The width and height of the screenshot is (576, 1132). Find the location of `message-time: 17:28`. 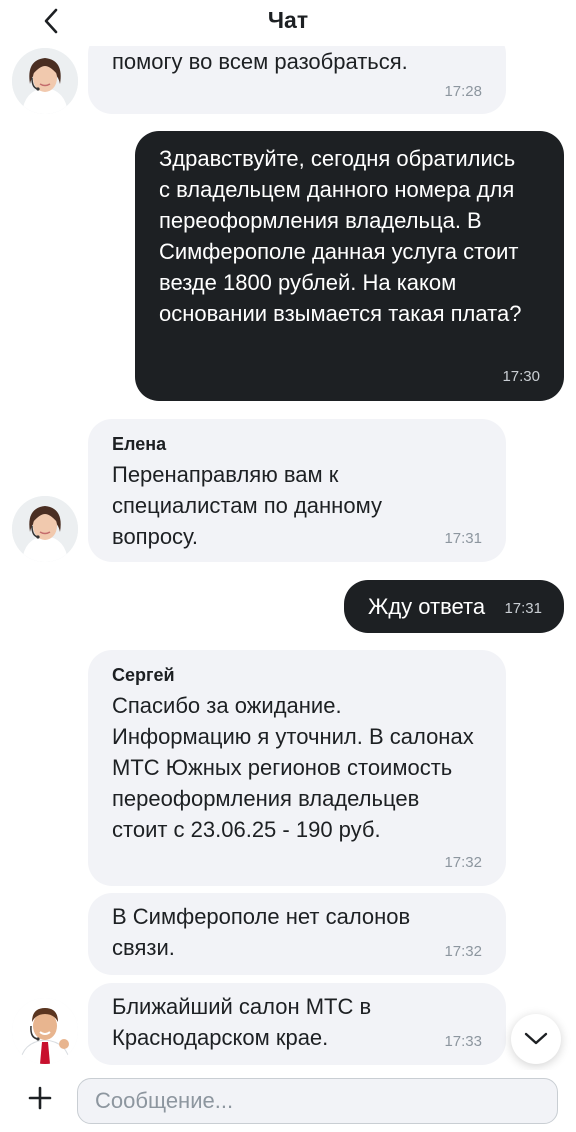

message-time: 17:28 is located at coordinates (463, 91).